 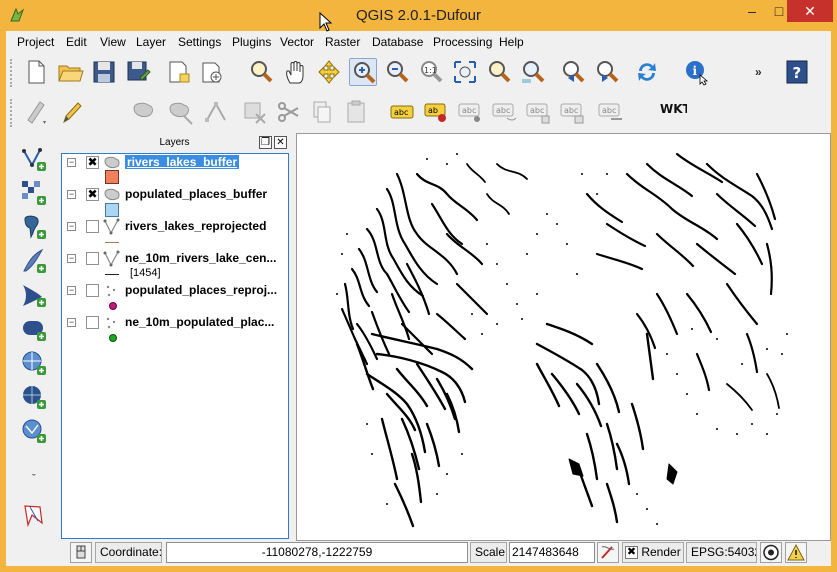 What do you see at coordinates (653, 552) in the screenshot?
I see `render-toggle: ✖ Render` at bounding box center [653, 552].